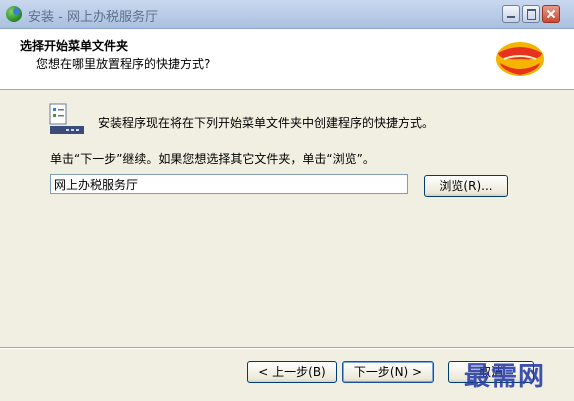 The width and height of the screenshot is (574, 401). Describe the element at coordinates (531, 14) in the screenshot. I see `maximize-button` at that location.